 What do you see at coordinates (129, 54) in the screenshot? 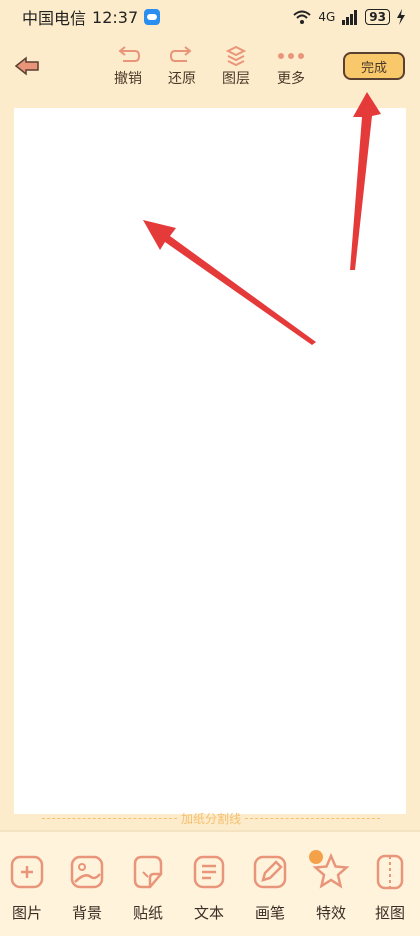
I see `undo-icon` at bounding box center [129, 54].